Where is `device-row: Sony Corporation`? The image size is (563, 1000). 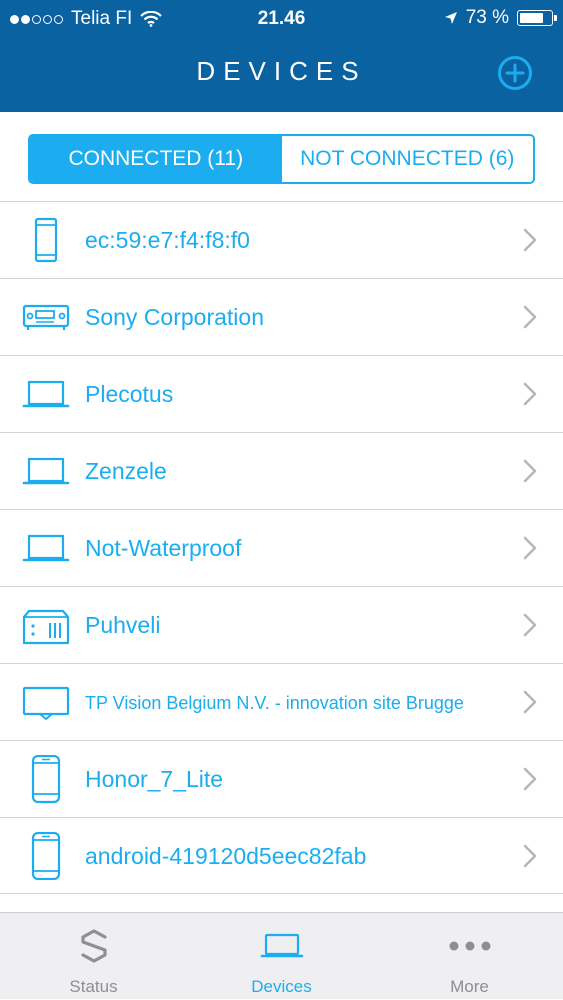 device-row: Sony Corporation is located at coordinates (281, 316).